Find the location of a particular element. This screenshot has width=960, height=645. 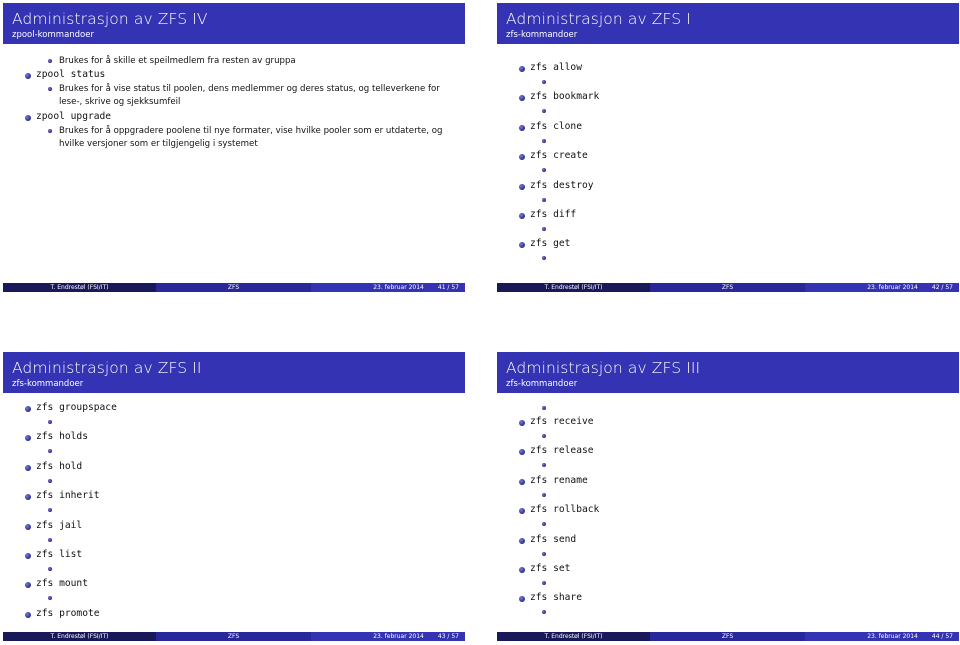

slide-subtitle: zpool-kommandoer is located at coordinates (53, 35).